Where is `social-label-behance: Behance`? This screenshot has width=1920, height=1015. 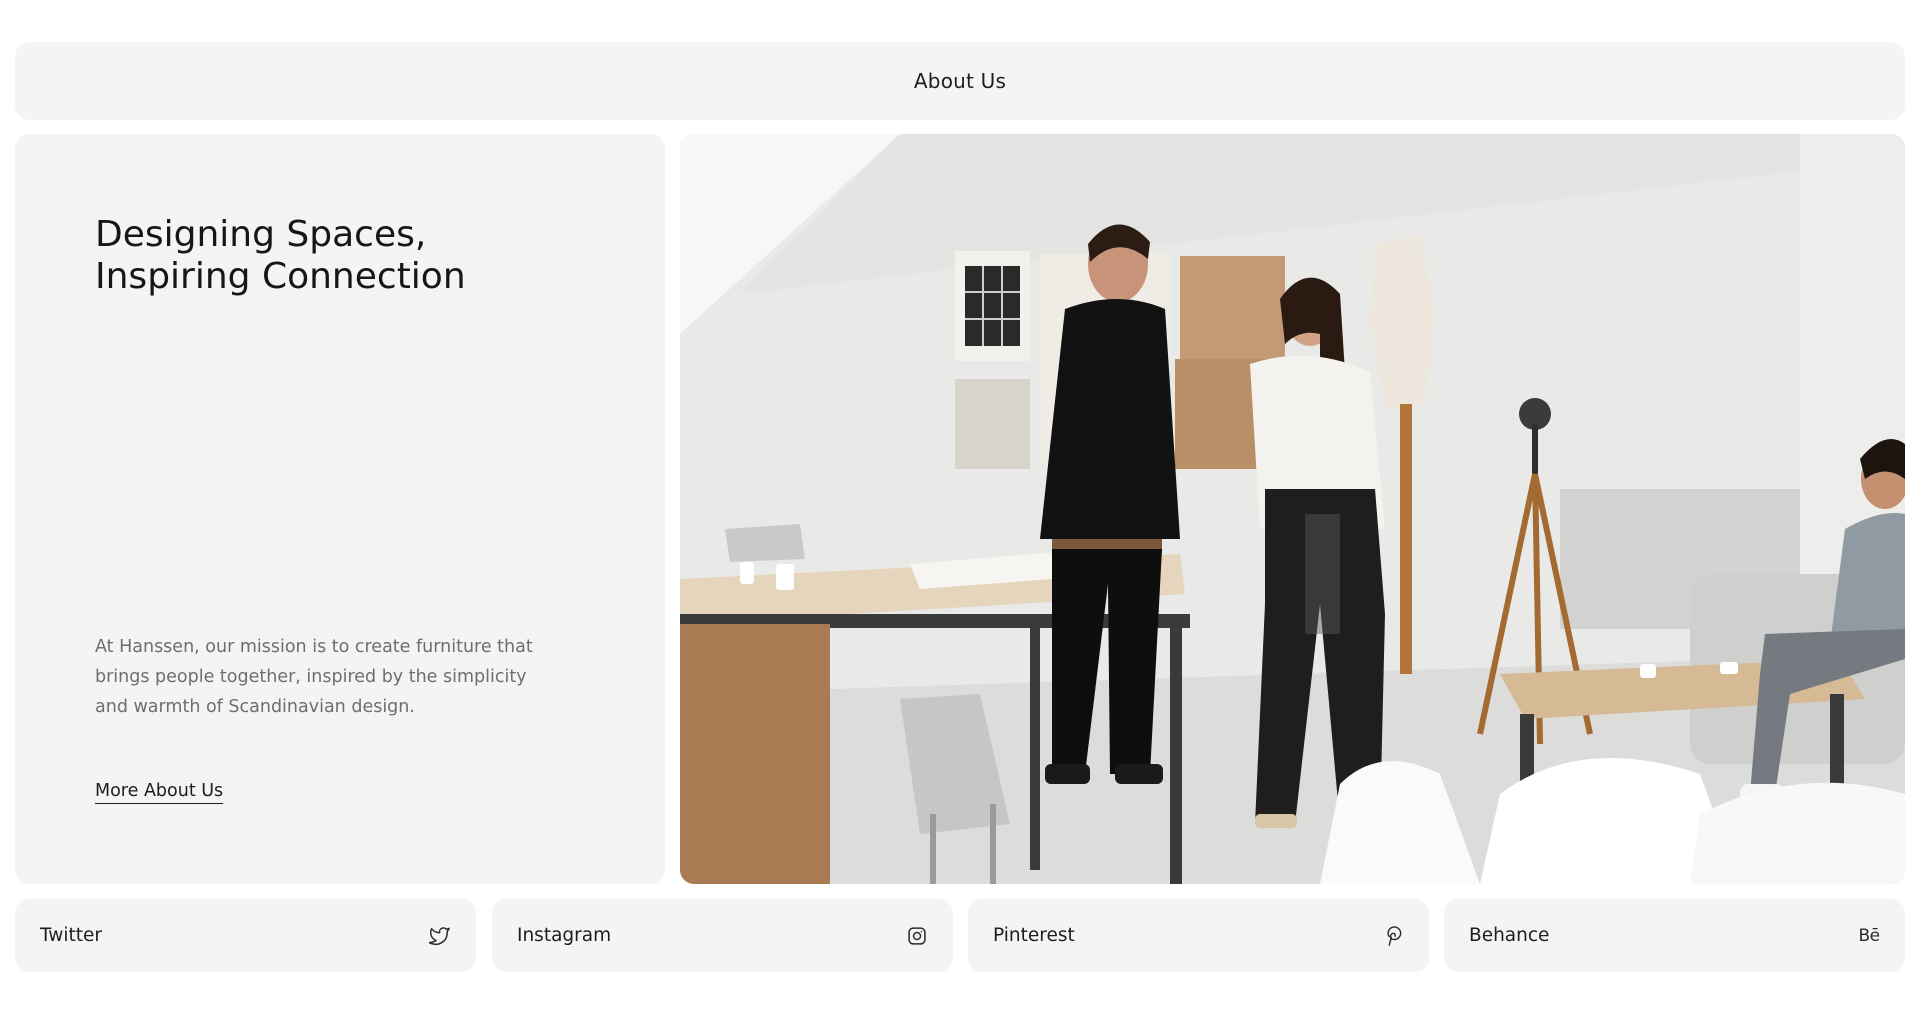
social-label-behance: Behance is located at coordinates (1509, 935).